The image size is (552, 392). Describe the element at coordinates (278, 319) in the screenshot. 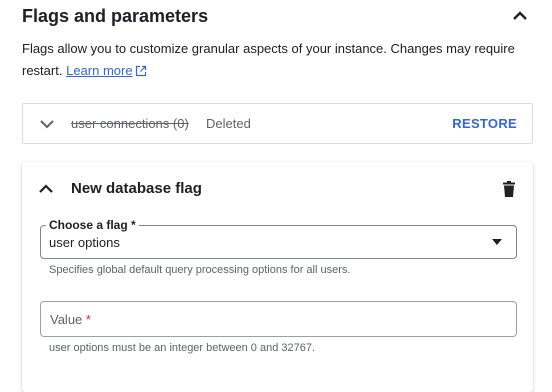

I see `value-input: Value *` at that location.